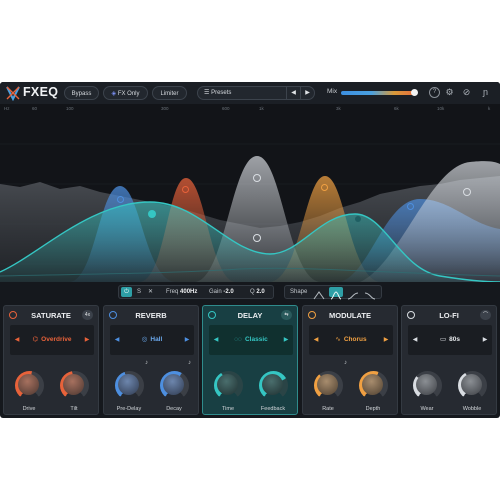 This screenshot has width=500, height=500. I want to click on saturate-type-value: ⌬ Overdrive, so click(52, 339).